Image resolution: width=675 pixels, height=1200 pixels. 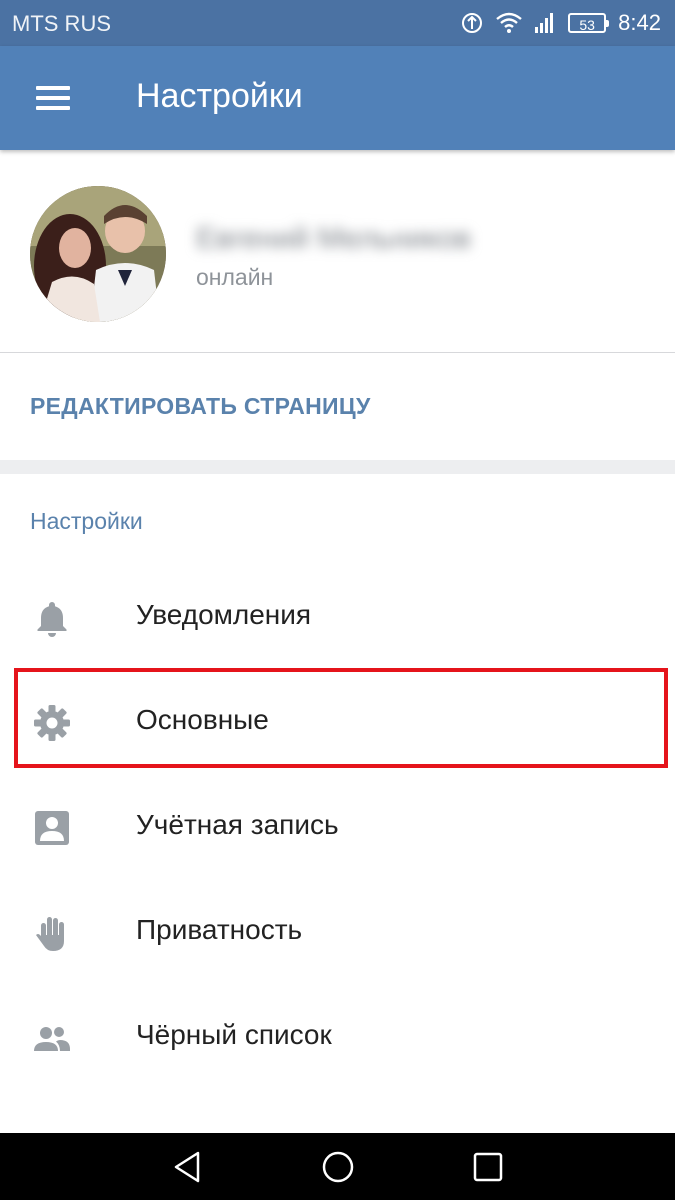 I want to click on profile-name: Евгений Мельников, so click(x=333, y=238).